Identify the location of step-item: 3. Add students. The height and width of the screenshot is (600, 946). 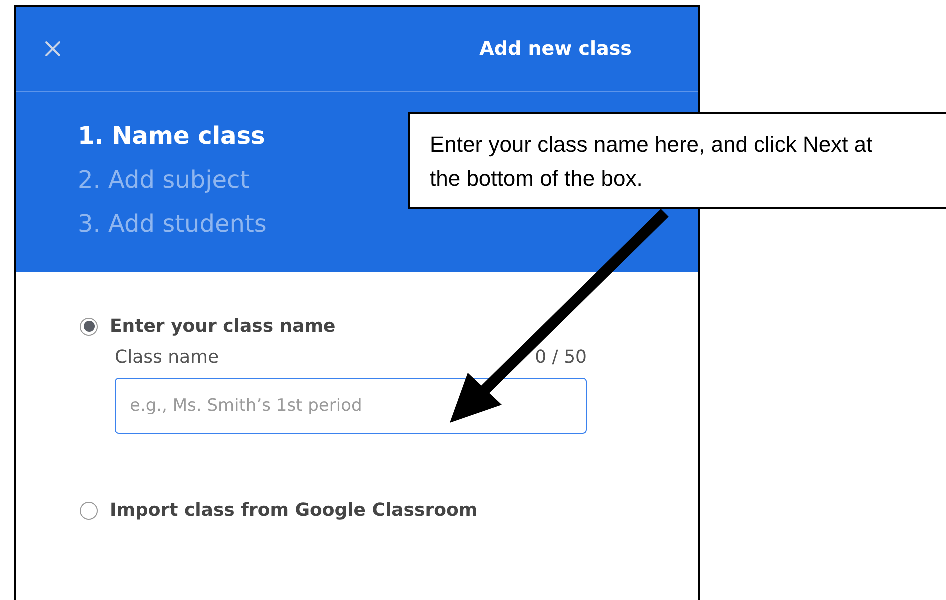
(172, 224).